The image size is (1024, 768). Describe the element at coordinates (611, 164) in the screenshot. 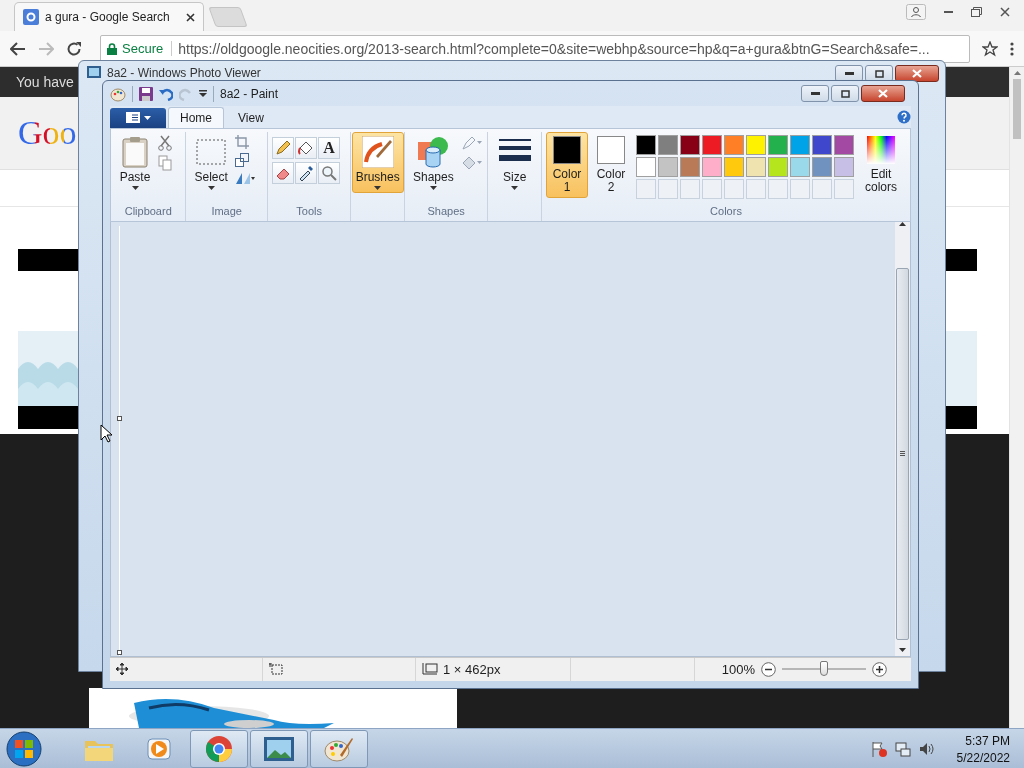

I see `color-slot-button: Color 2` at that location.